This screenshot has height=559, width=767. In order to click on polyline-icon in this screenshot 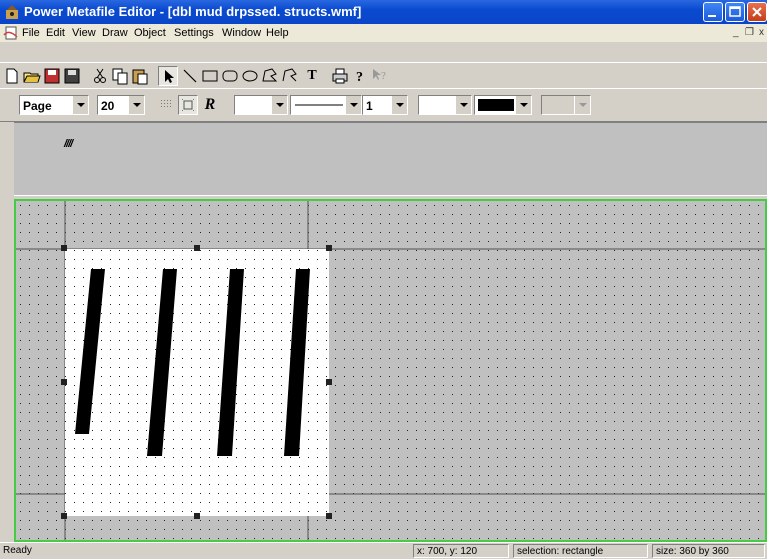, I will do `click(289, 75)`.